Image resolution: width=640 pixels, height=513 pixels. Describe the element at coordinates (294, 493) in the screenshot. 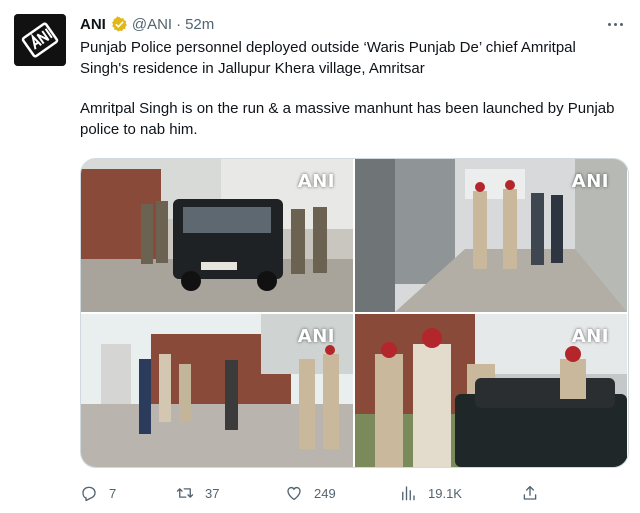

I see `heart-icon` at that location.